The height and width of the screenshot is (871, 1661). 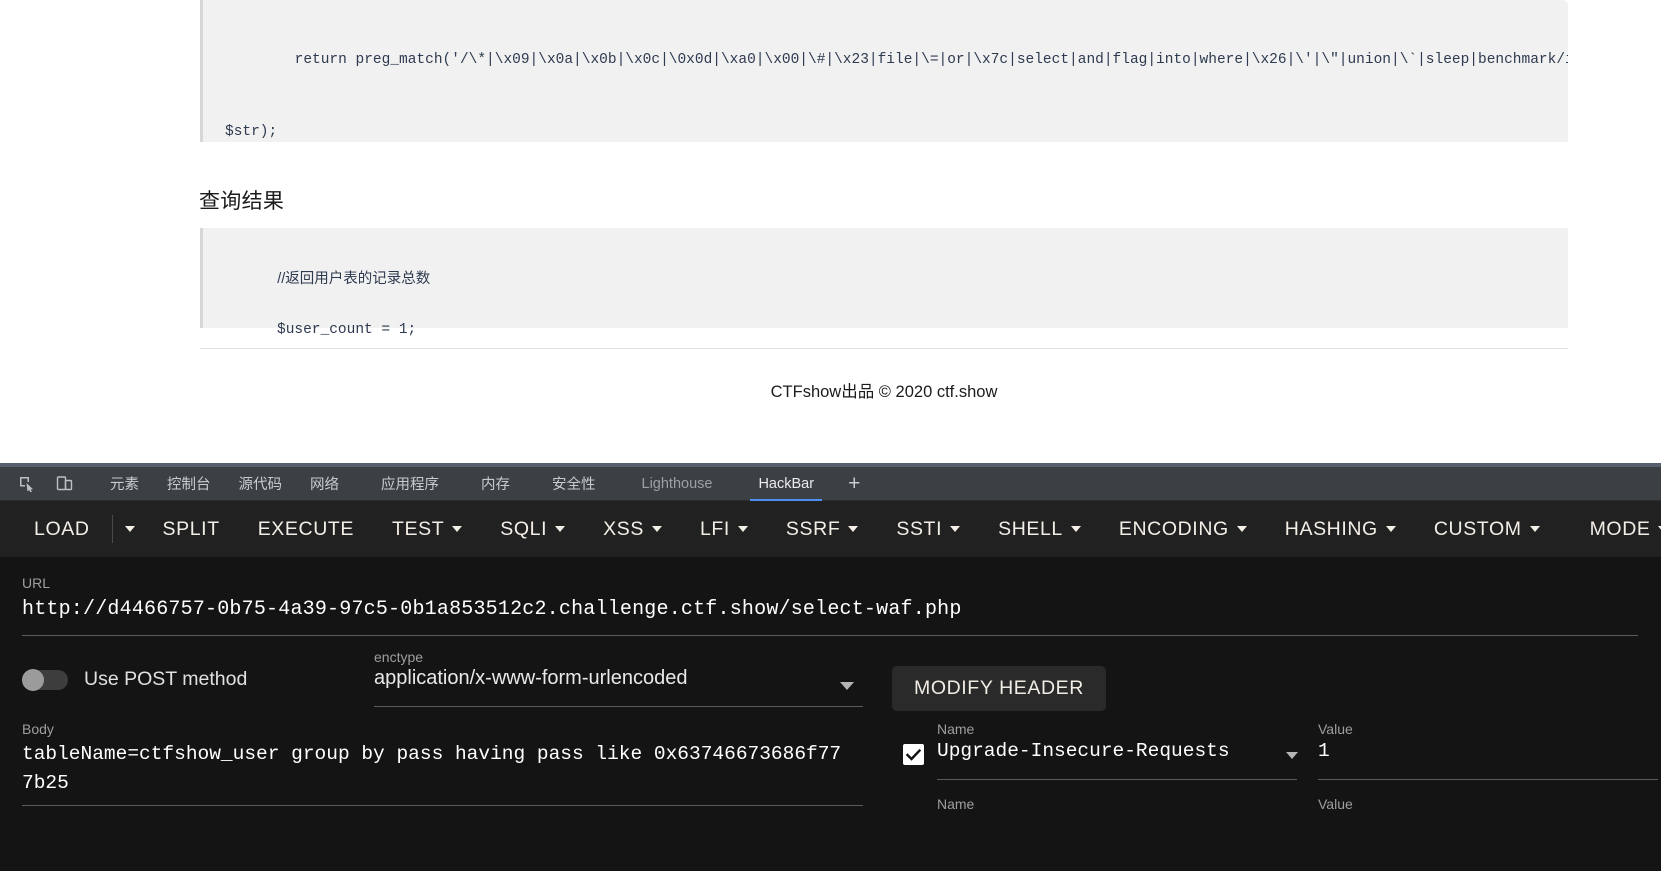 What do you see at coordinates (306, 529) in the screenshot?
I see `hackbar-execute-button: EXECUTE` at bounding box center [306, 529].